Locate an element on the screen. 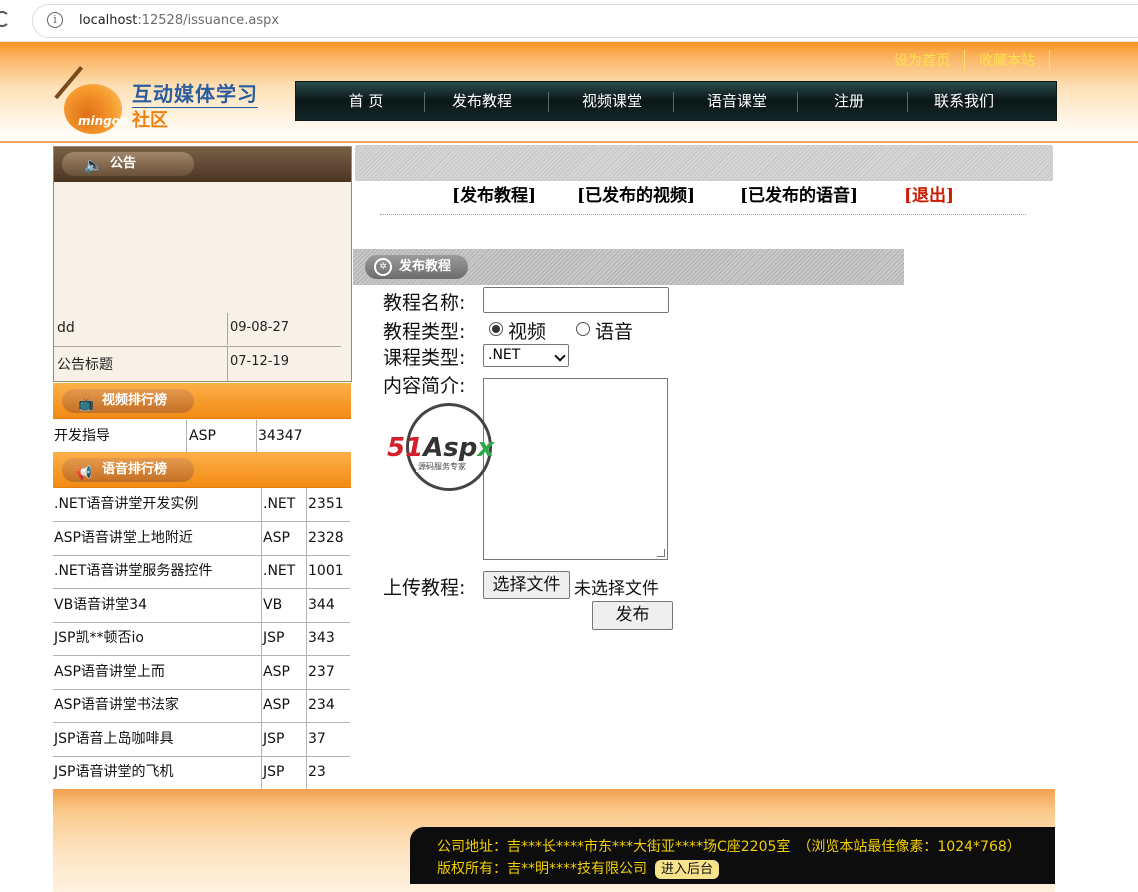 Image resolution: width=1138 pixels, height=892 pixels. audio-rank-row: .NET语音讲堂服务器控件 .NET 1001 is located at coordinates (201, 572).